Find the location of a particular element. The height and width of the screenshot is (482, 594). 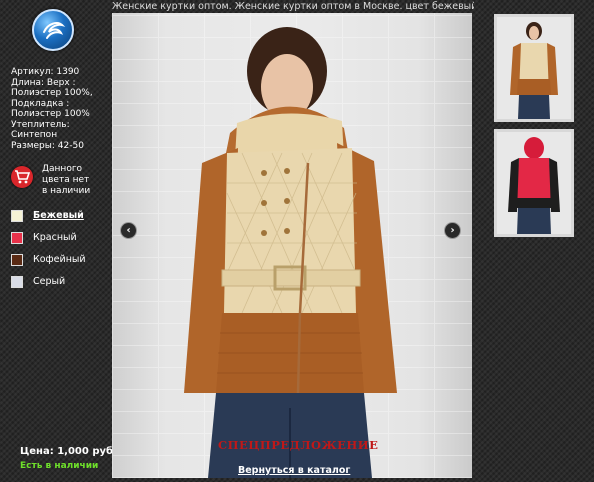

chevron-left-icon: ‹ is located at coordinates (128, 230).